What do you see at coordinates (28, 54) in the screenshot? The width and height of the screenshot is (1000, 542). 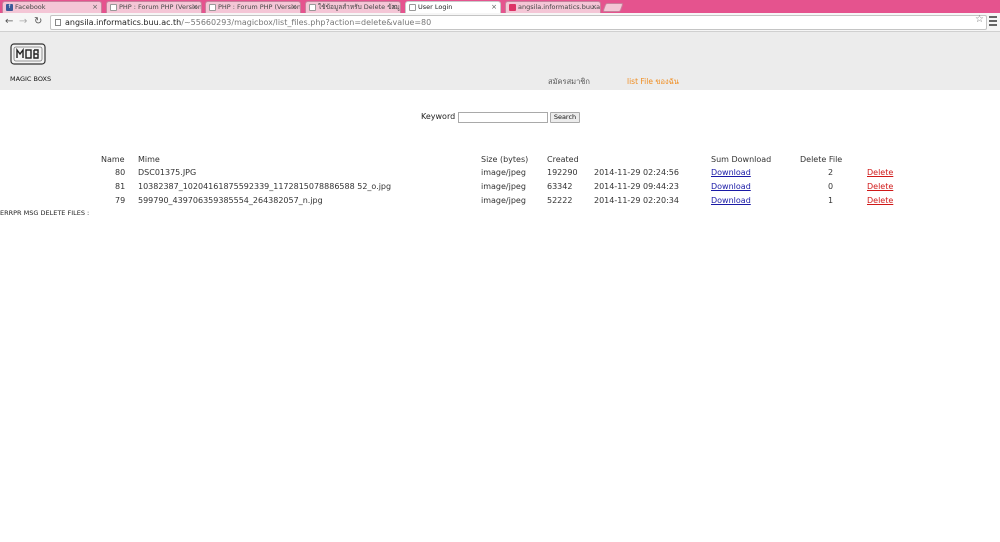 I see `magic-box-logo` at bounding box center [28, 54].